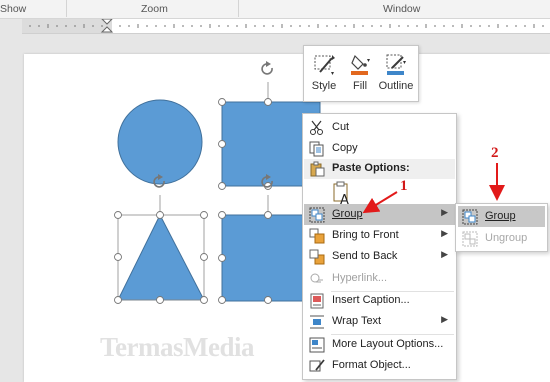  I want to click on format-object-icon, so click(317, 365).